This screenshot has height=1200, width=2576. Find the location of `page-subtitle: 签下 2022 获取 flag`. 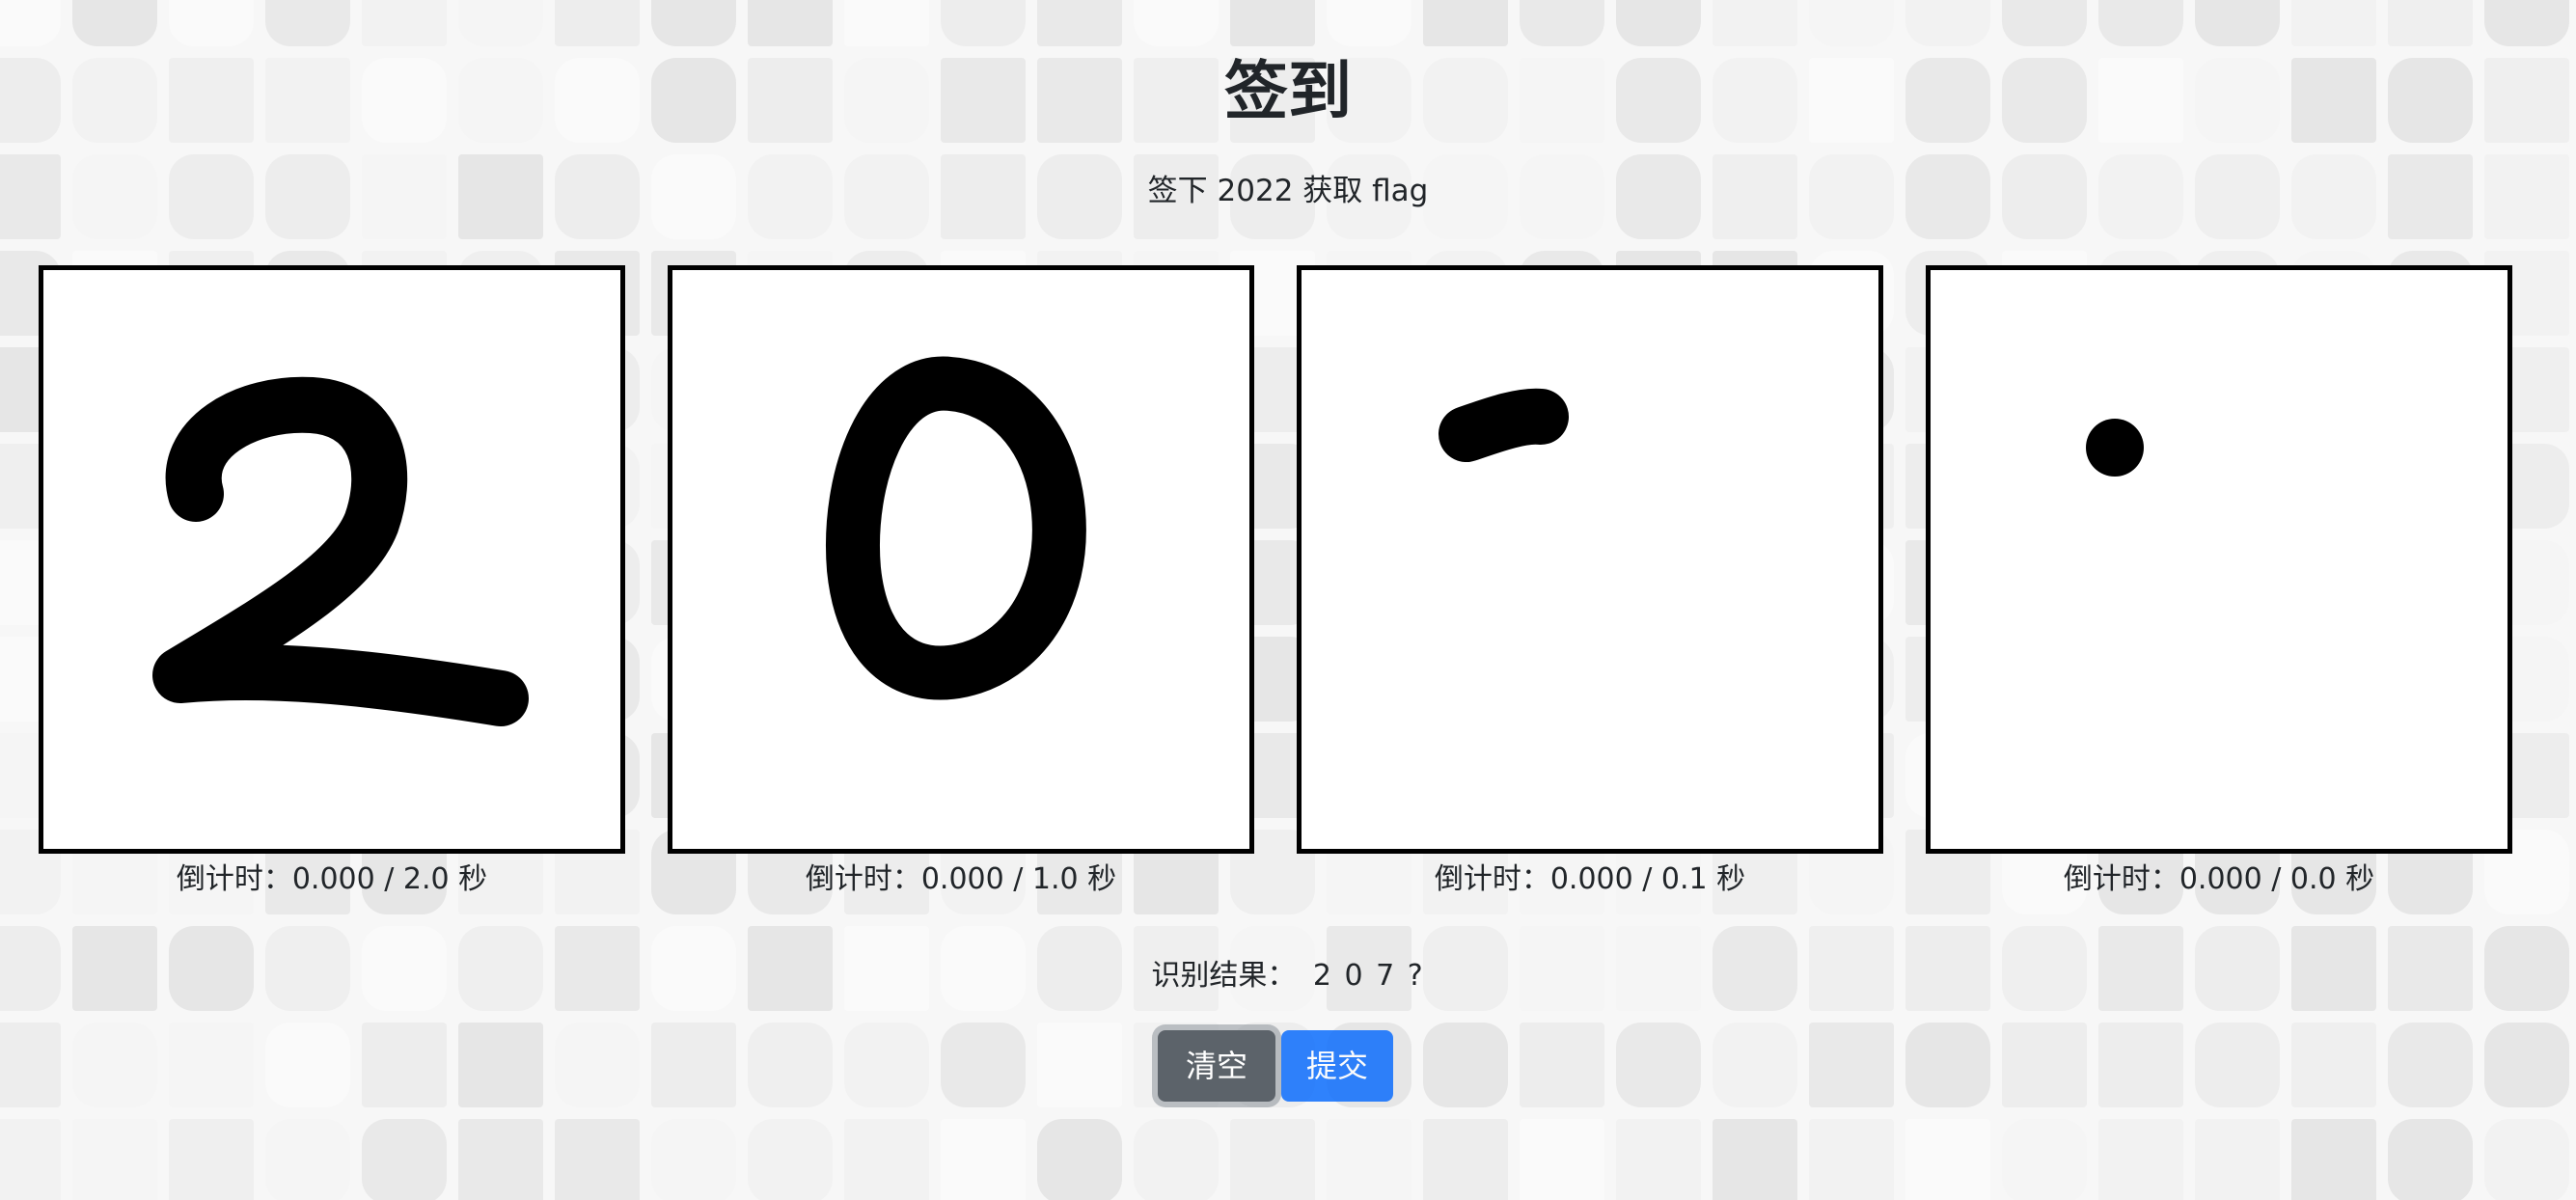

page-subtitle: 签下 2022 获取 flag is located at coordinates (1288, 191).